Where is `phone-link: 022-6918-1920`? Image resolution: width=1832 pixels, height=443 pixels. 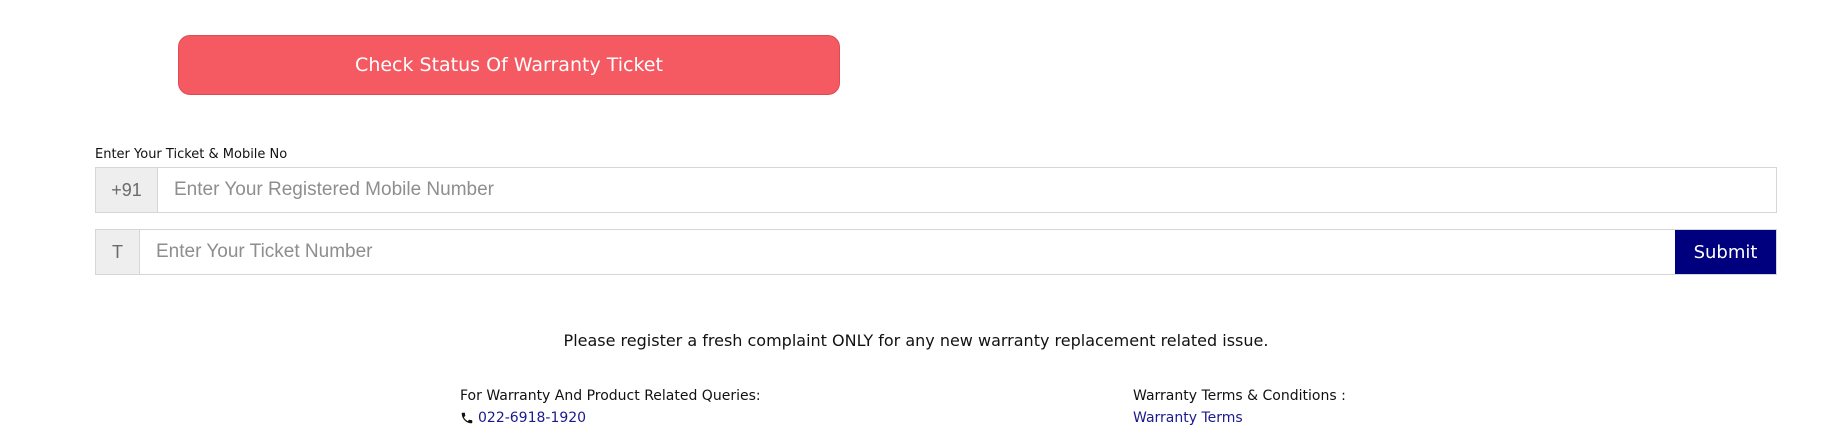 phone-link: 022-6918-1920 is located at coordinates (532, 418).